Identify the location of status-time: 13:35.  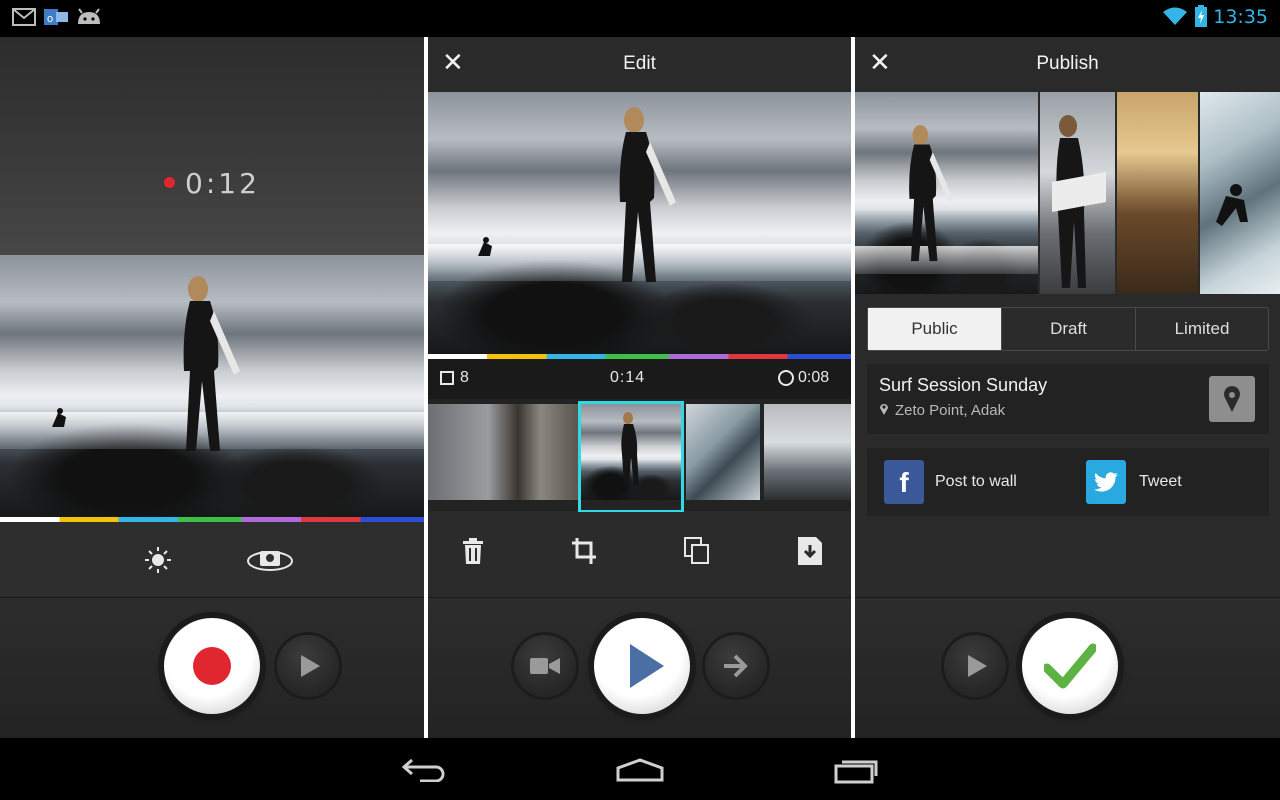
(1240, 17).